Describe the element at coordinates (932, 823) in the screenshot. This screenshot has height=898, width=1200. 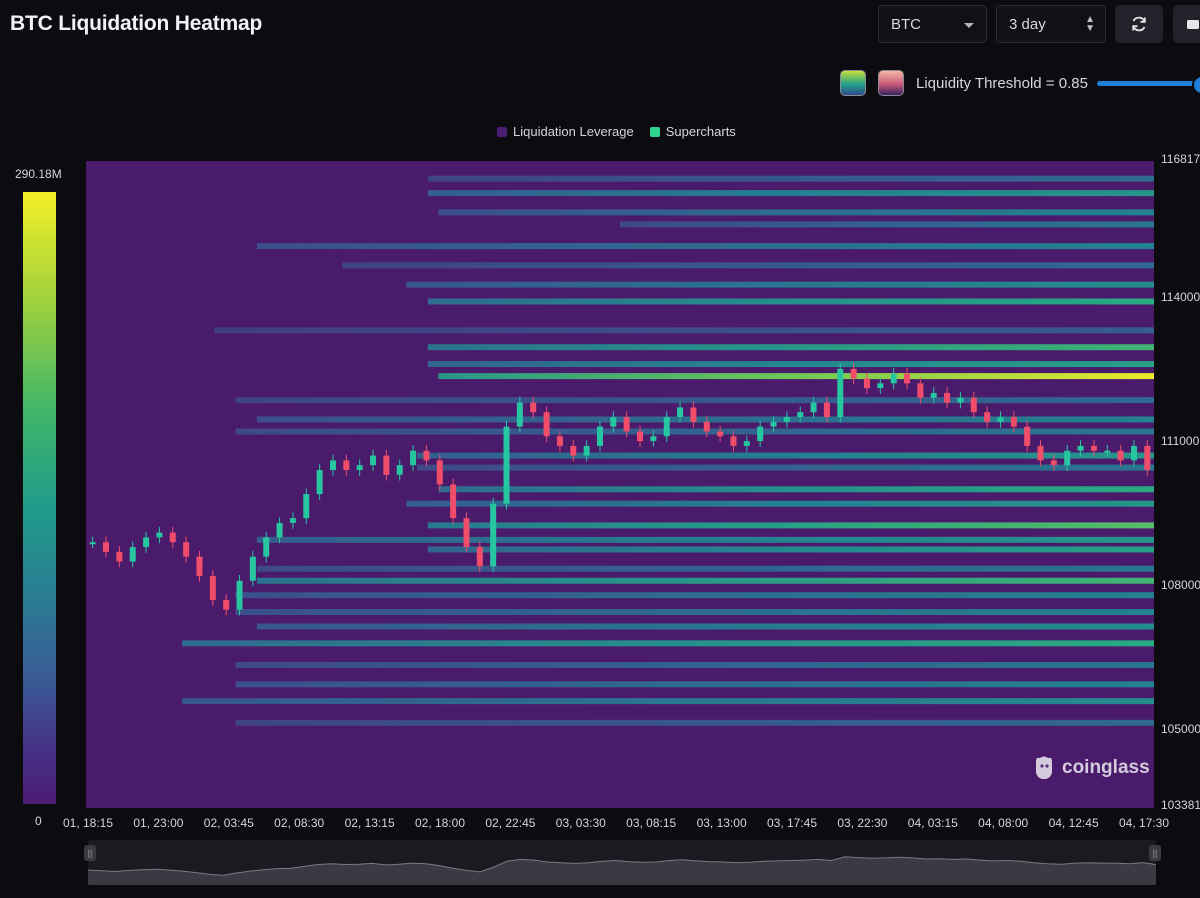
I see `x-axis-tick-label: 04, 03:15` at that location.